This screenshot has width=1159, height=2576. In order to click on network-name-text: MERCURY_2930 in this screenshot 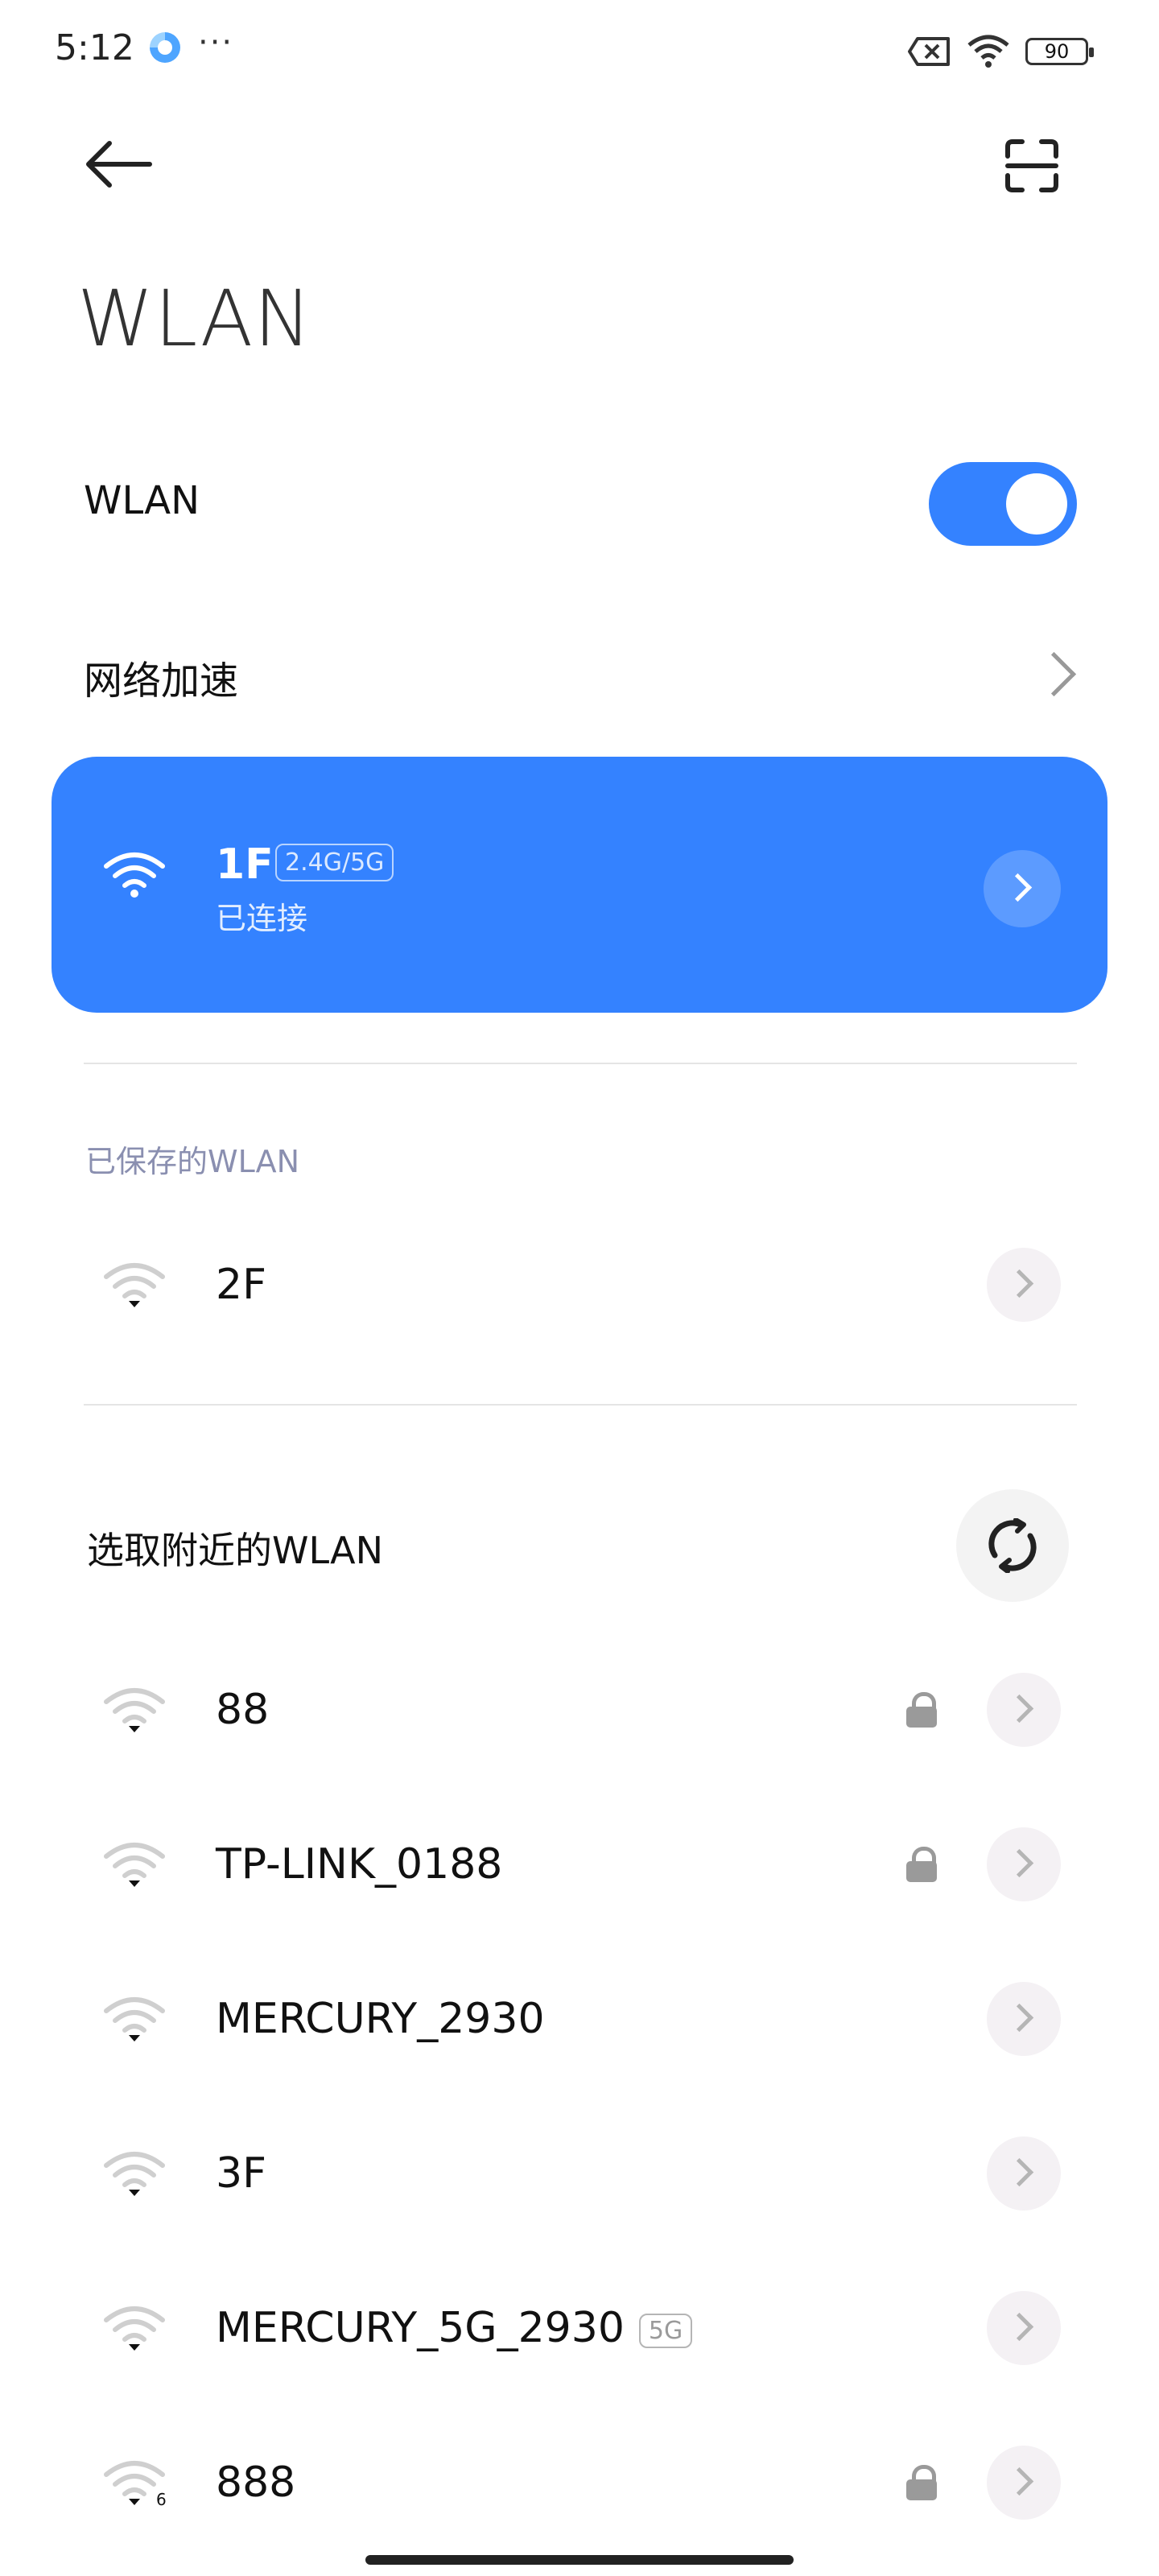, I will do `click(380, 2019)`.